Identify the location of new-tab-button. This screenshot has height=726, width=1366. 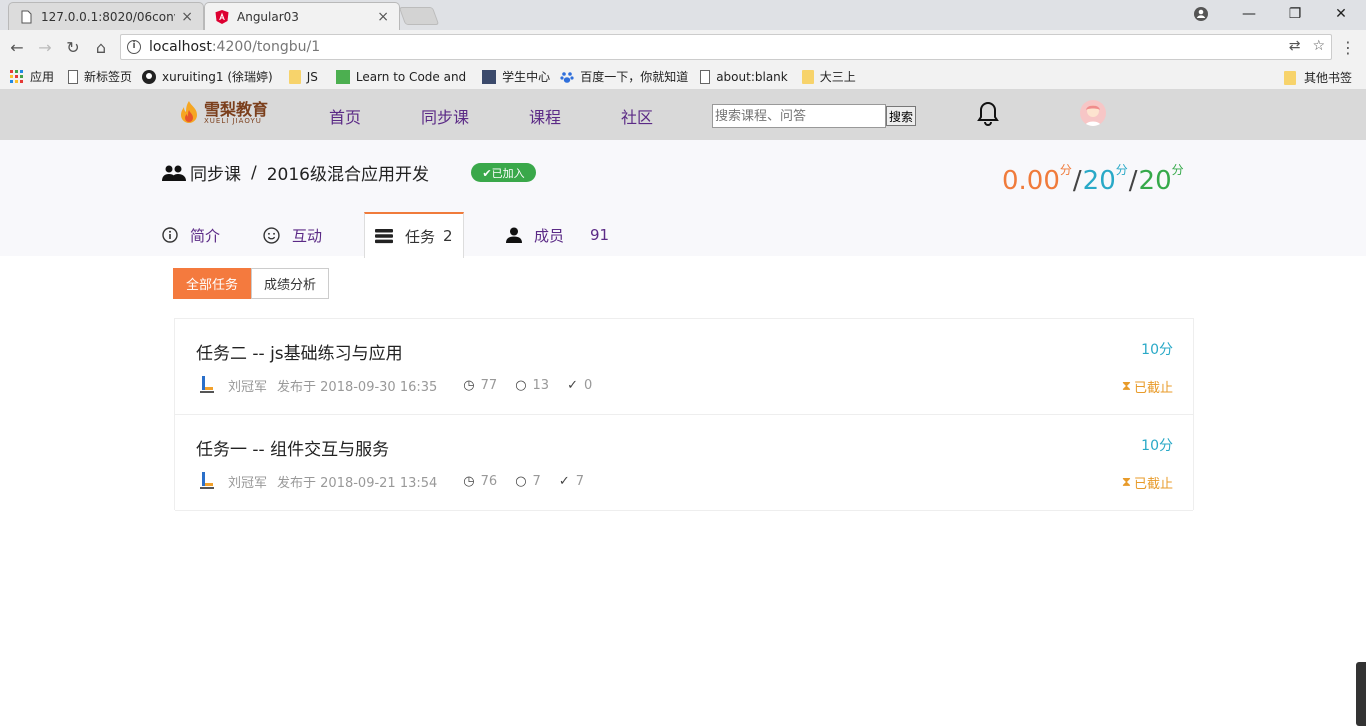
(419, 16).